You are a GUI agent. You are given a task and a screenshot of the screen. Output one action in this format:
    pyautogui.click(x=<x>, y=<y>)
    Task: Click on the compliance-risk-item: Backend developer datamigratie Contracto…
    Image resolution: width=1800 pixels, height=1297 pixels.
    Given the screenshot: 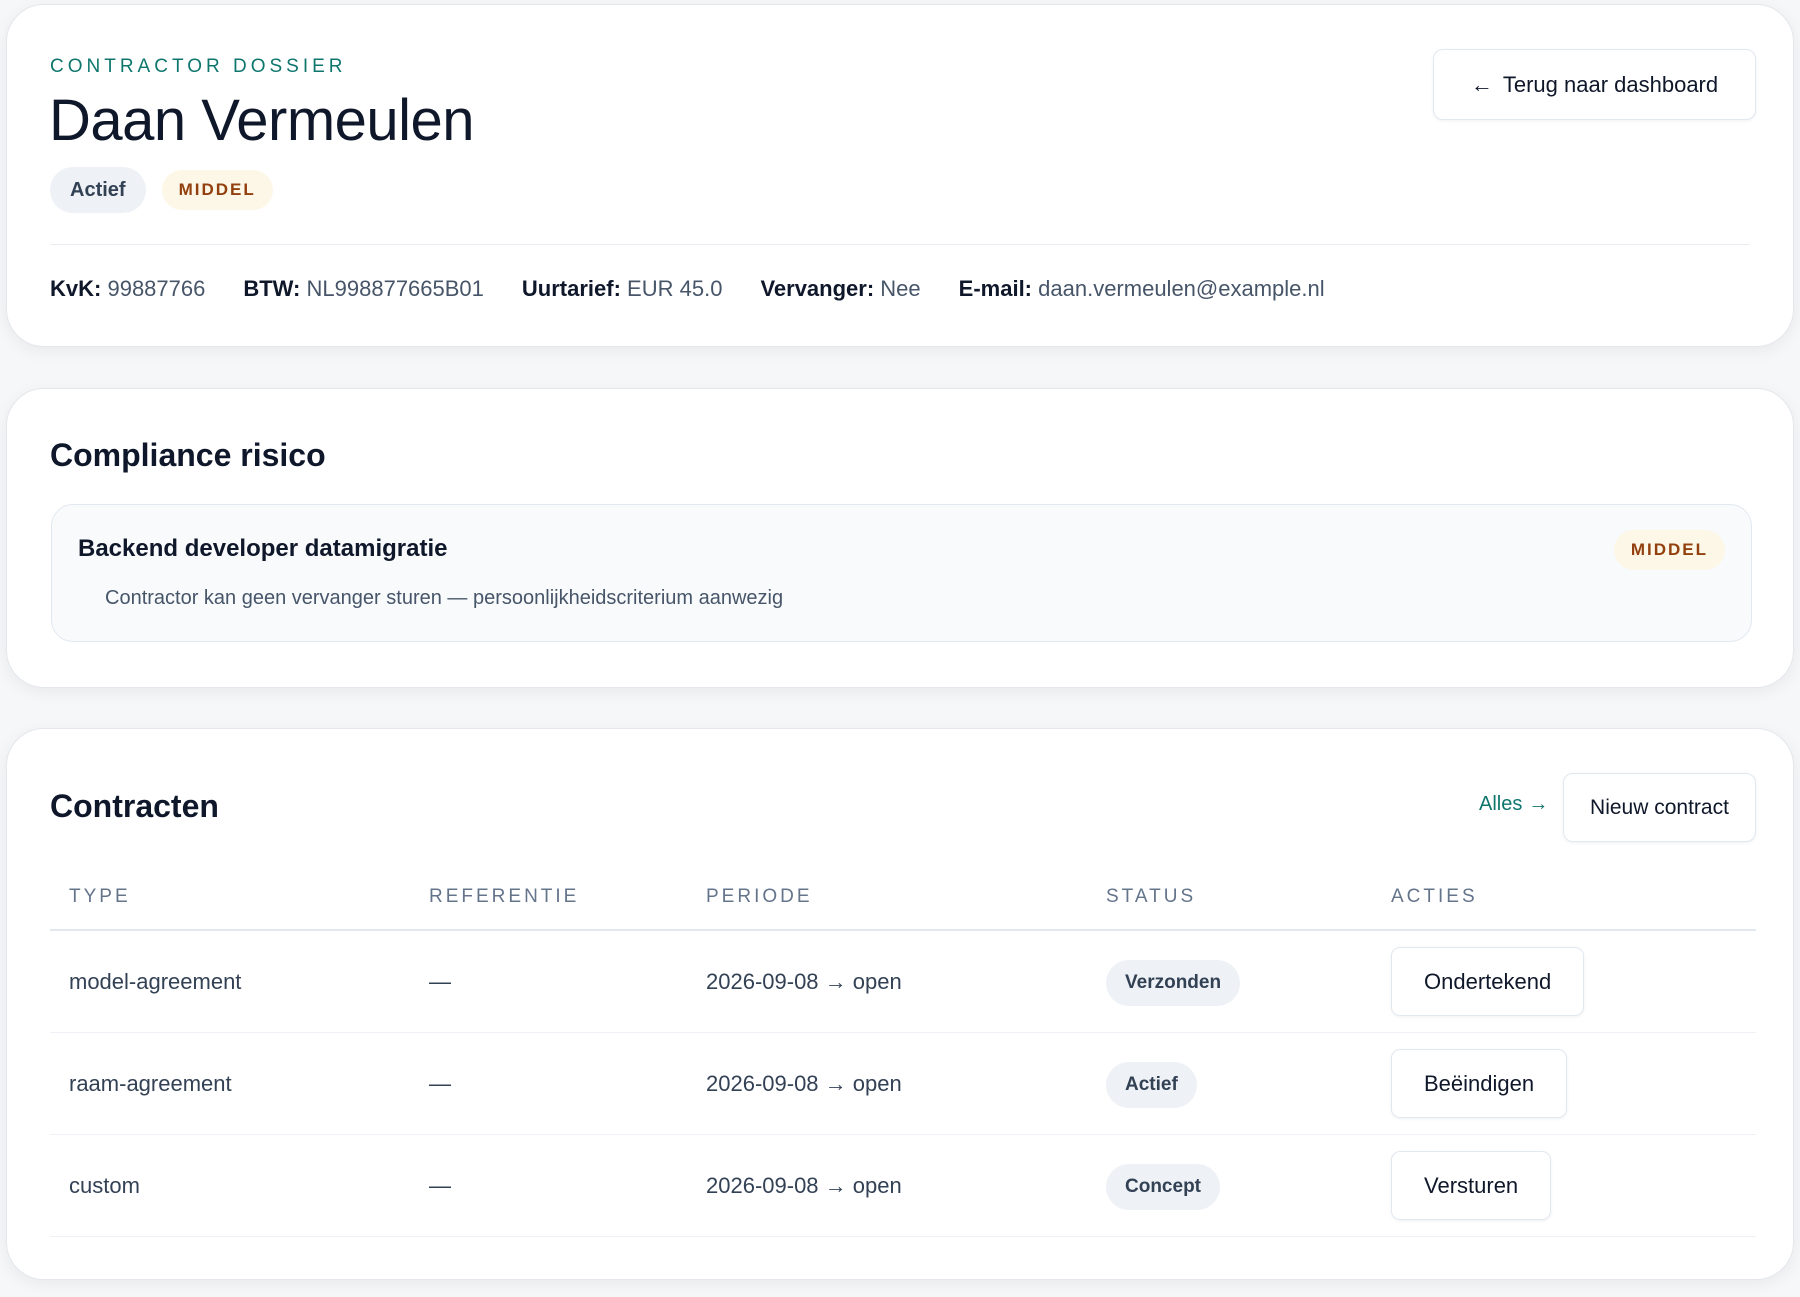 What is the action you would take?
    pyautogui.click(x=901, y=573)
    